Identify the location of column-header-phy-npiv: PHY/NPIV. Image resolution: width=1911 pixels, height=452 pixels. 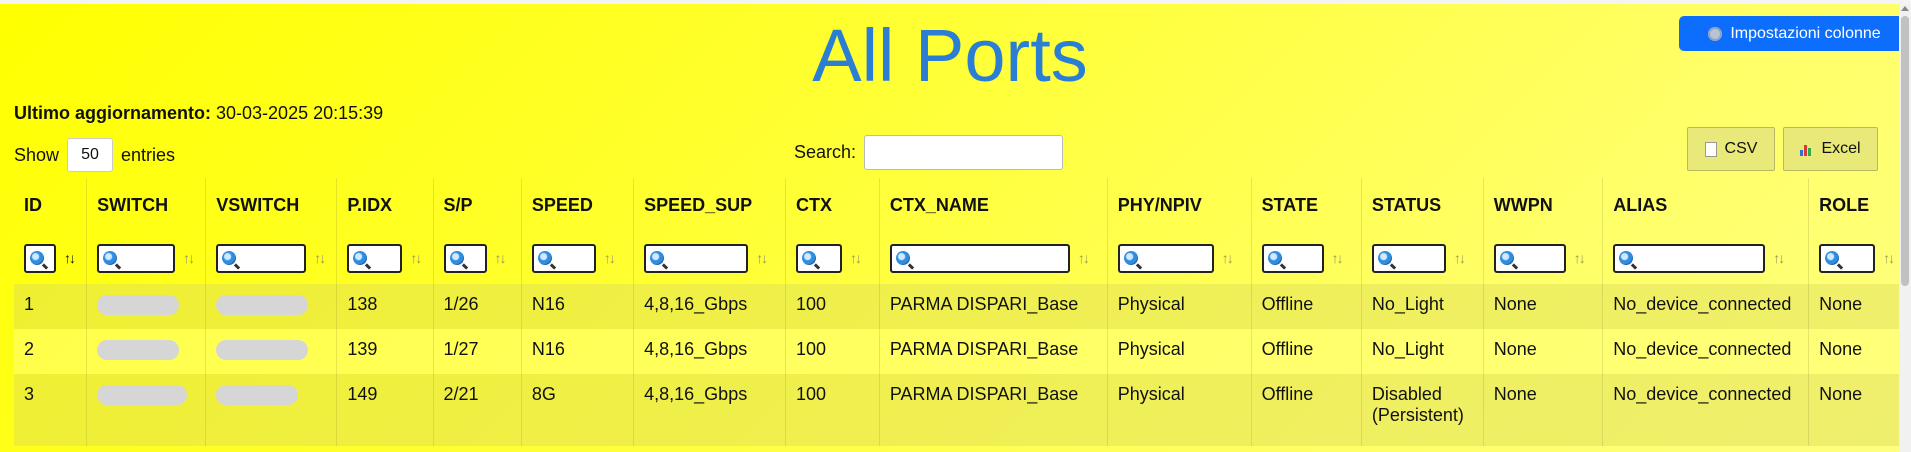
(1179, 205).